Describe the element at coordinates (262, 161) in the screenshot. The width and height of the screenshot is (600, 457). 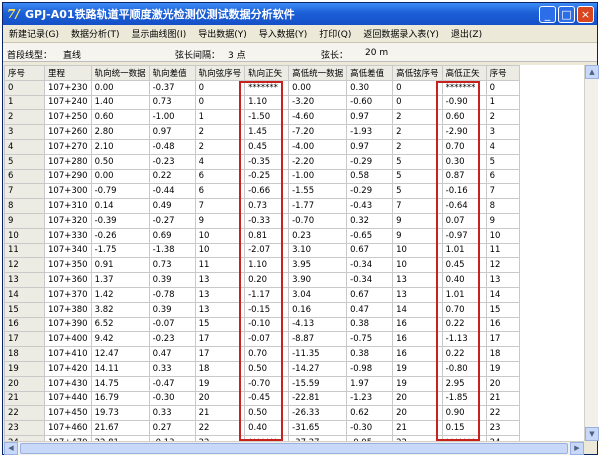
I see `table-row: 5 107+280 0.50 -0.23 4 -0.35 -2.20 -0.29 5 0.30 5` at that location.